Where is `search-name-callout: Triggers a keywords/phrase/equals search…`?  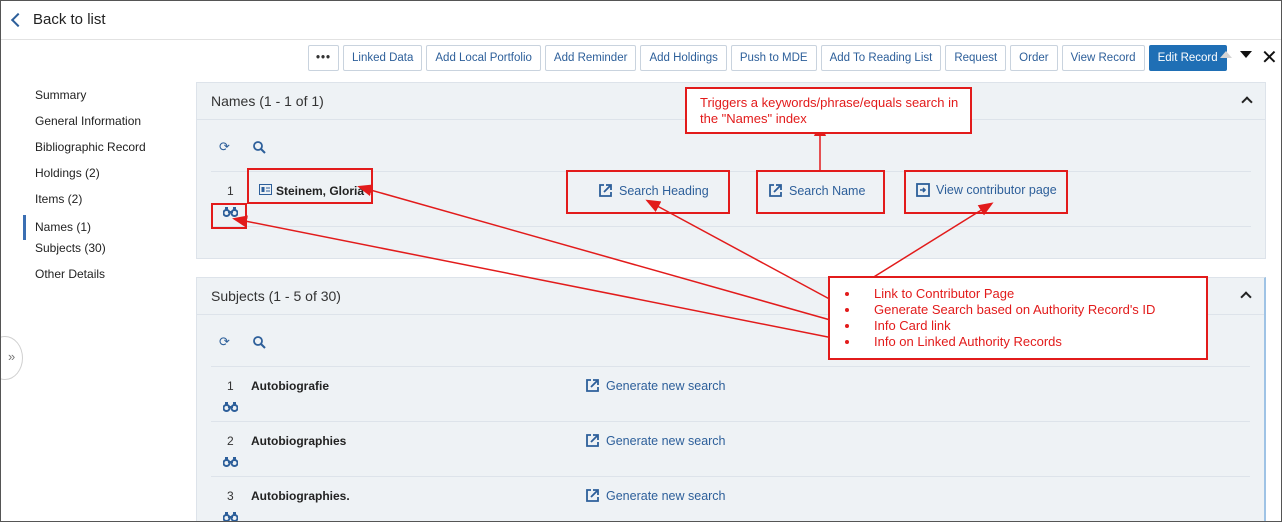 search-name-callout: Triggers a keywords/phrase/equals search… is located at coordinates (828, 110).